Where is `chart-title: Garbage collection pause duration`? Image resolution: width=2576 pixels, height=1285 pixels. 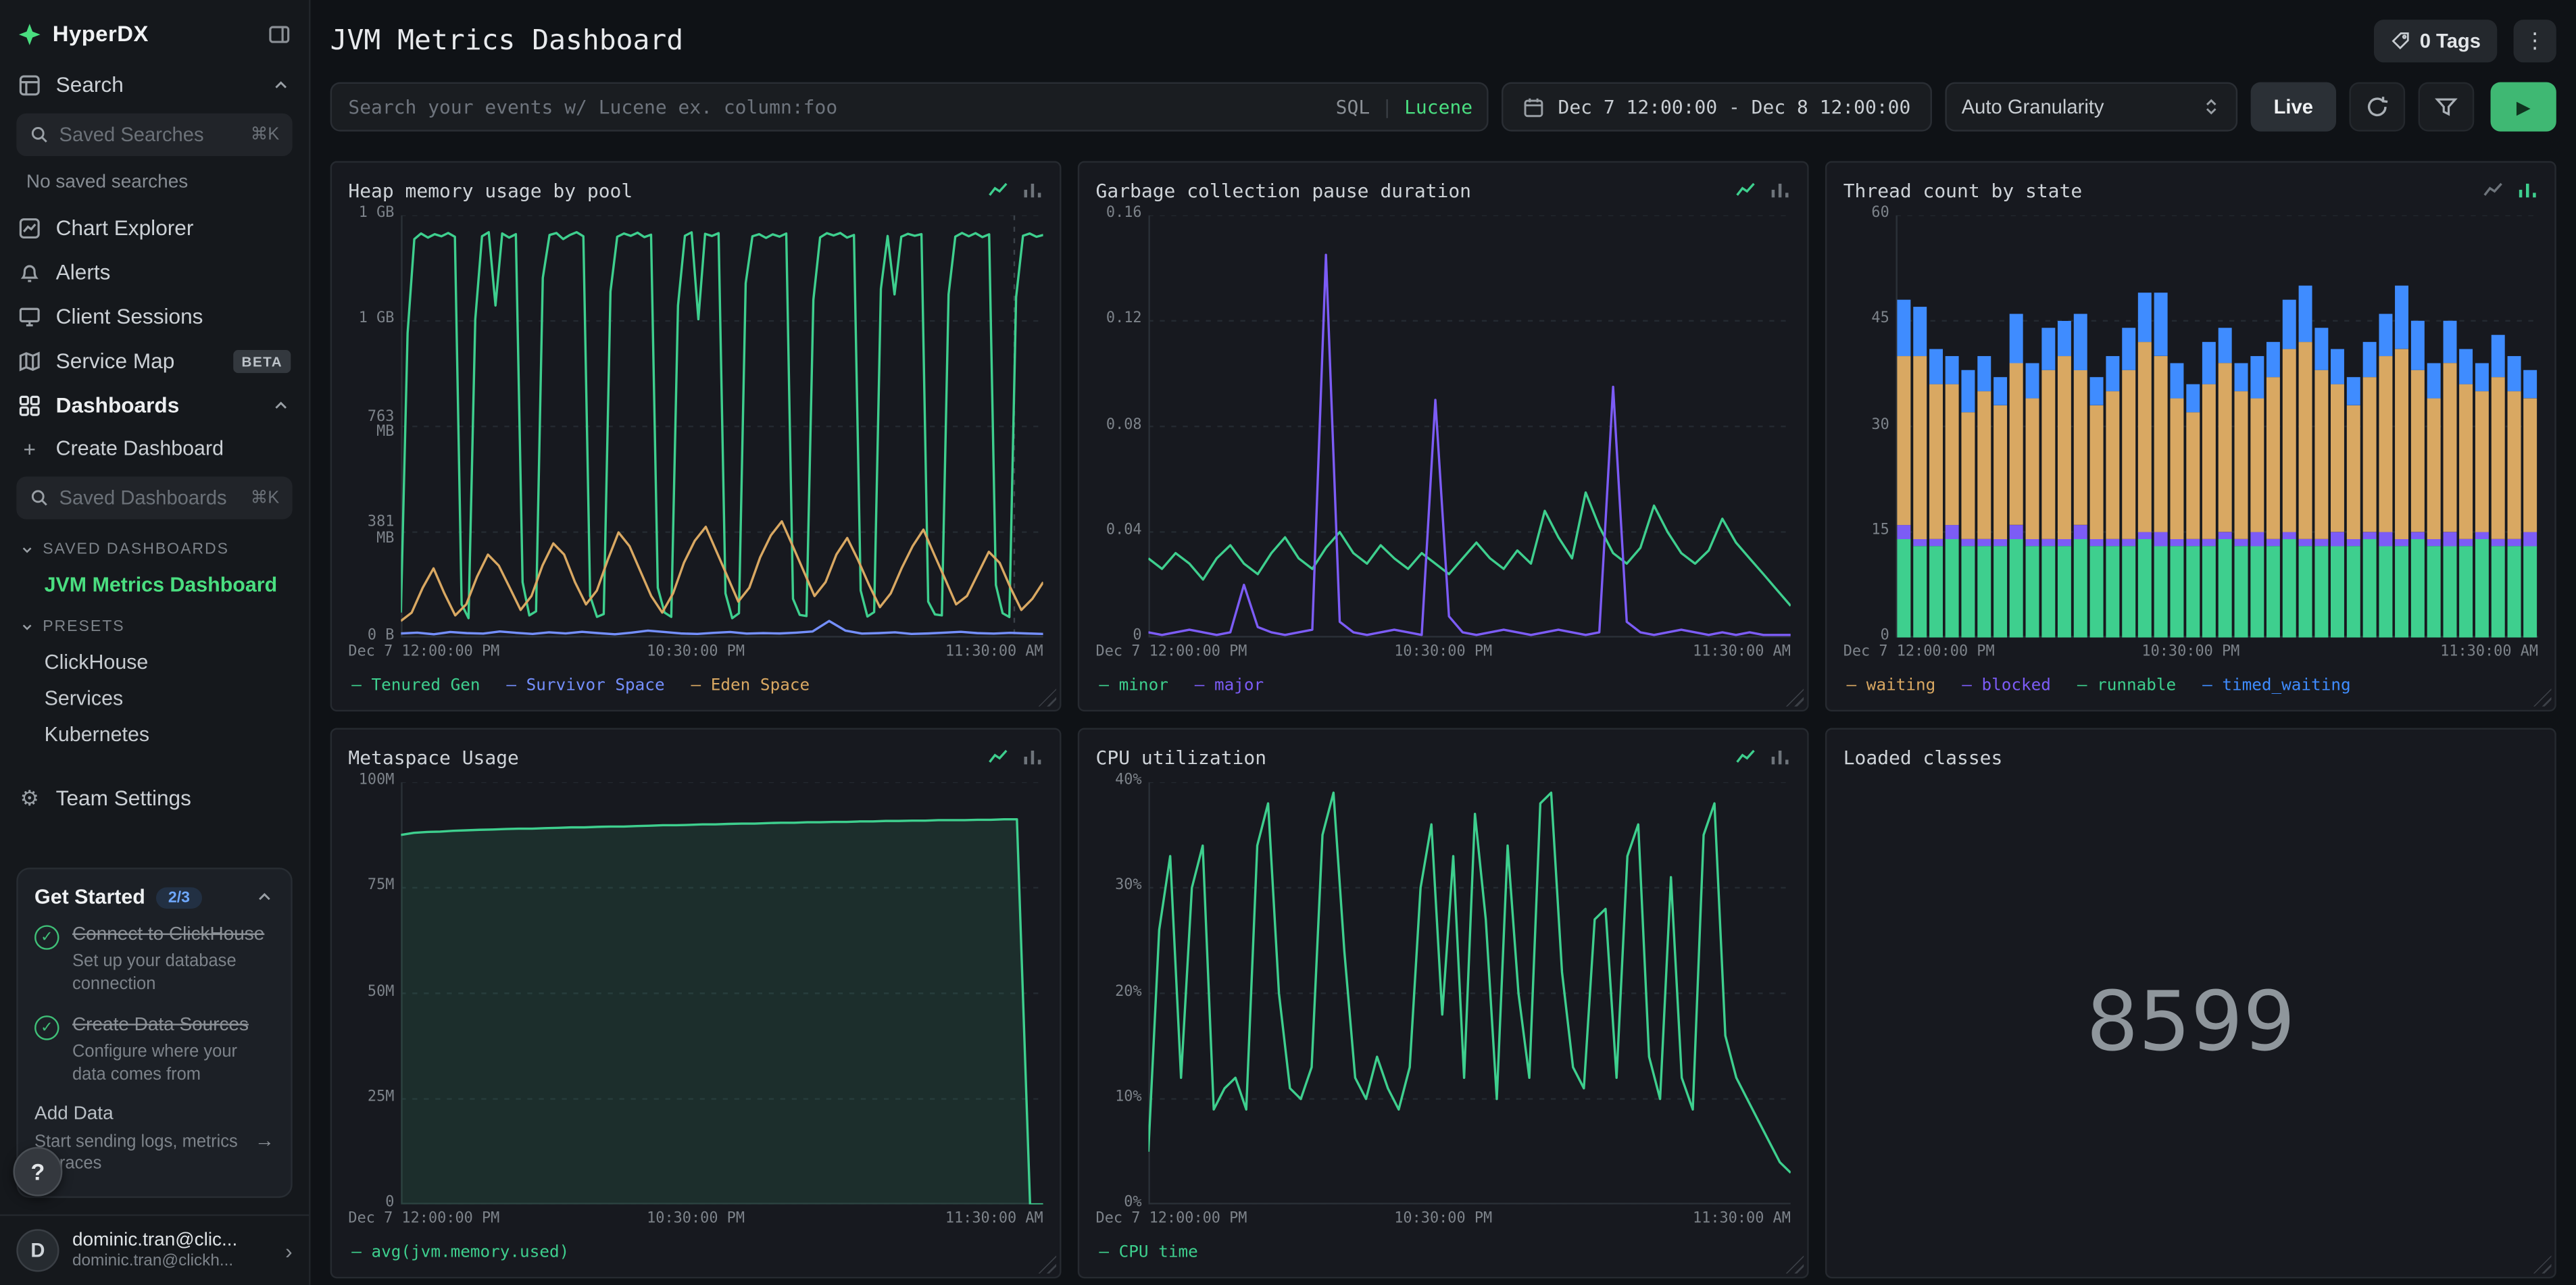
chart-title: Garbage collection pause duration is located at coordinates (1284, 191).